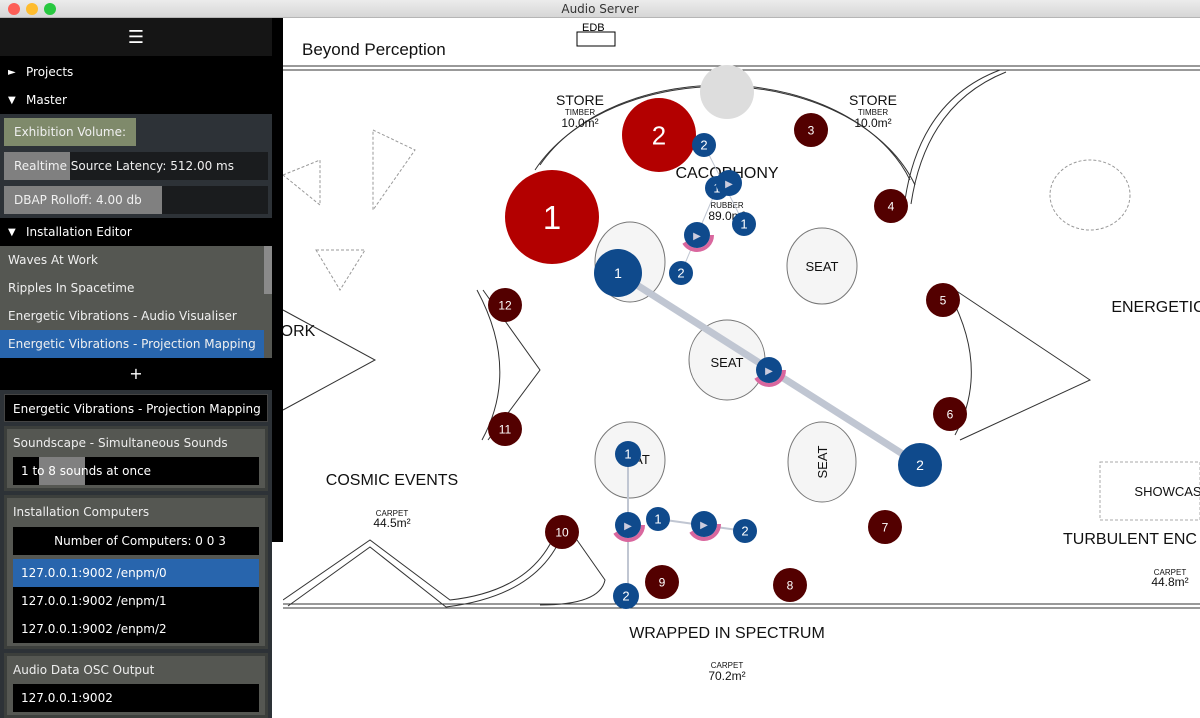 Image resolution: width=1200 pixels, height=718 pixels. I want to click on exhibition-volume-slider: Exhibition Volume: 0.50, so click(70, 142).